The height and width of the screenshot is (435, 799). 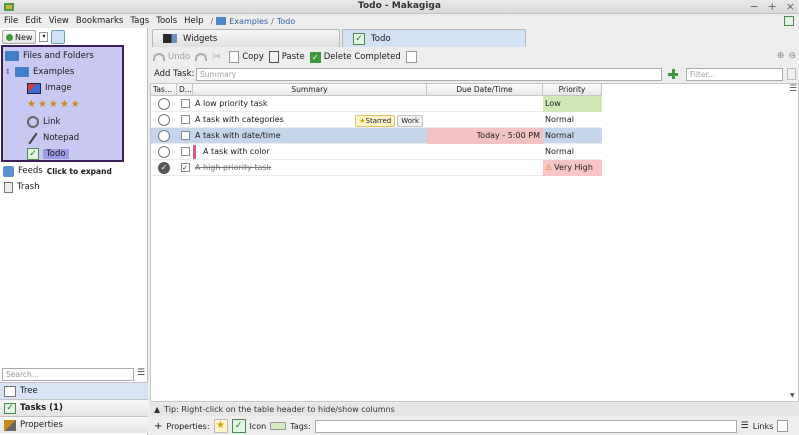 What do you see at coordinates (220, 426) in the screenshot?
I see `star-icon: ★` at bounding box center [220, 426].